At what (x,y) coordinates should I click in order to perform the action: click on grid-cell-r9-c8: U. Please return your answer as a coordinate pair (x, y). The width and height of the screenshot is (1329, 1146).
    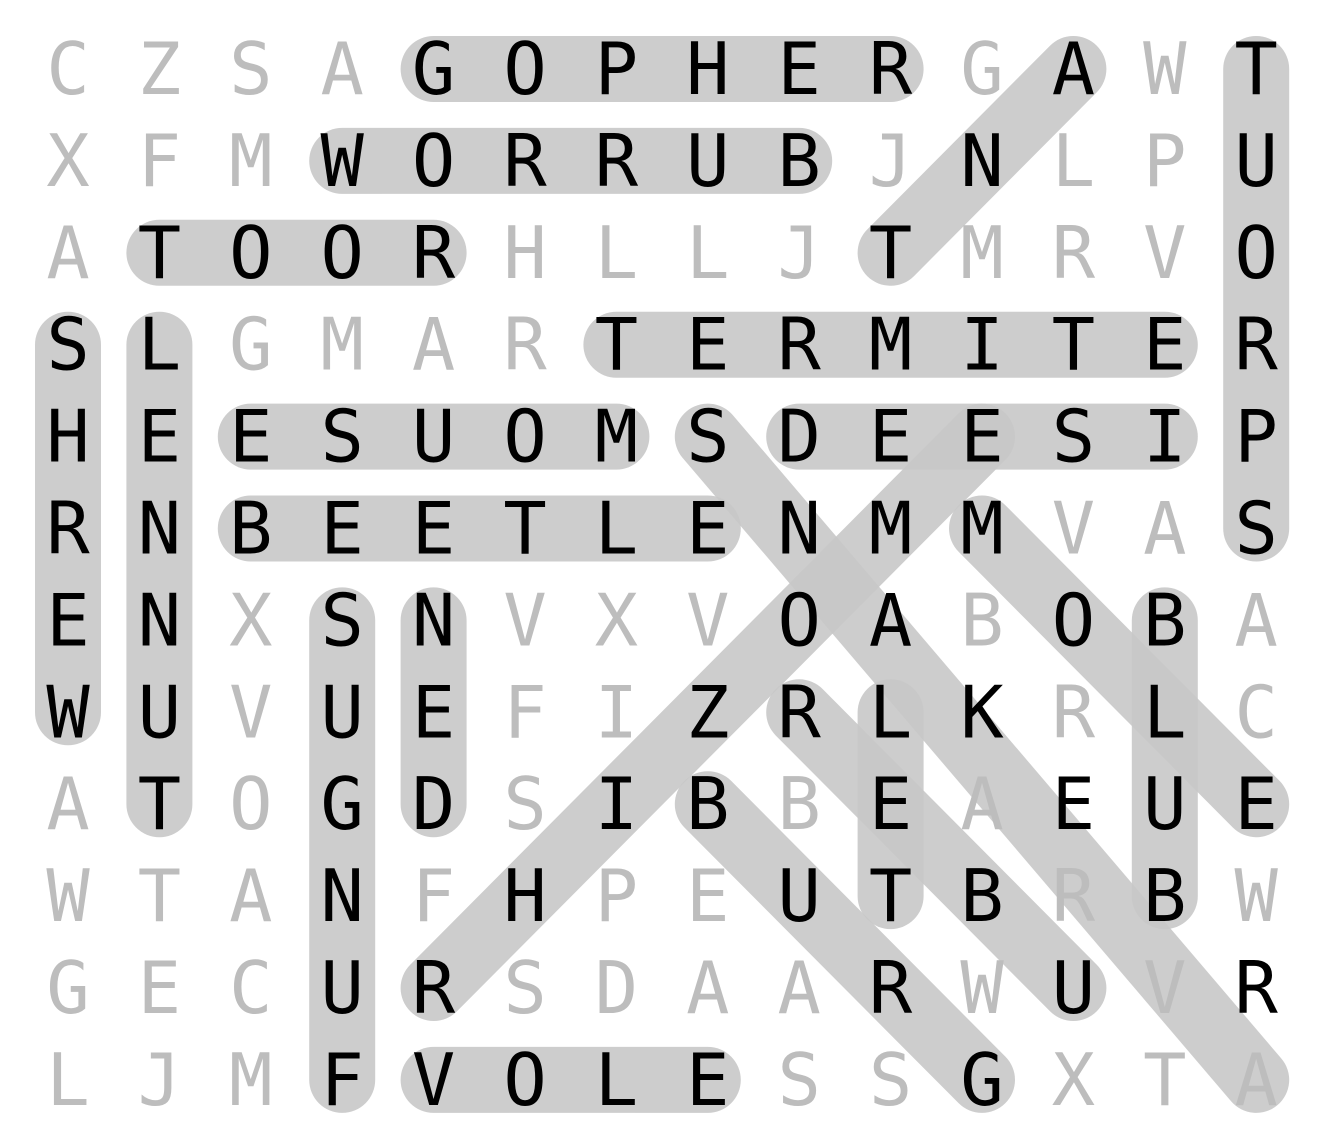
    Looking at the image, I should click on (799, 896).